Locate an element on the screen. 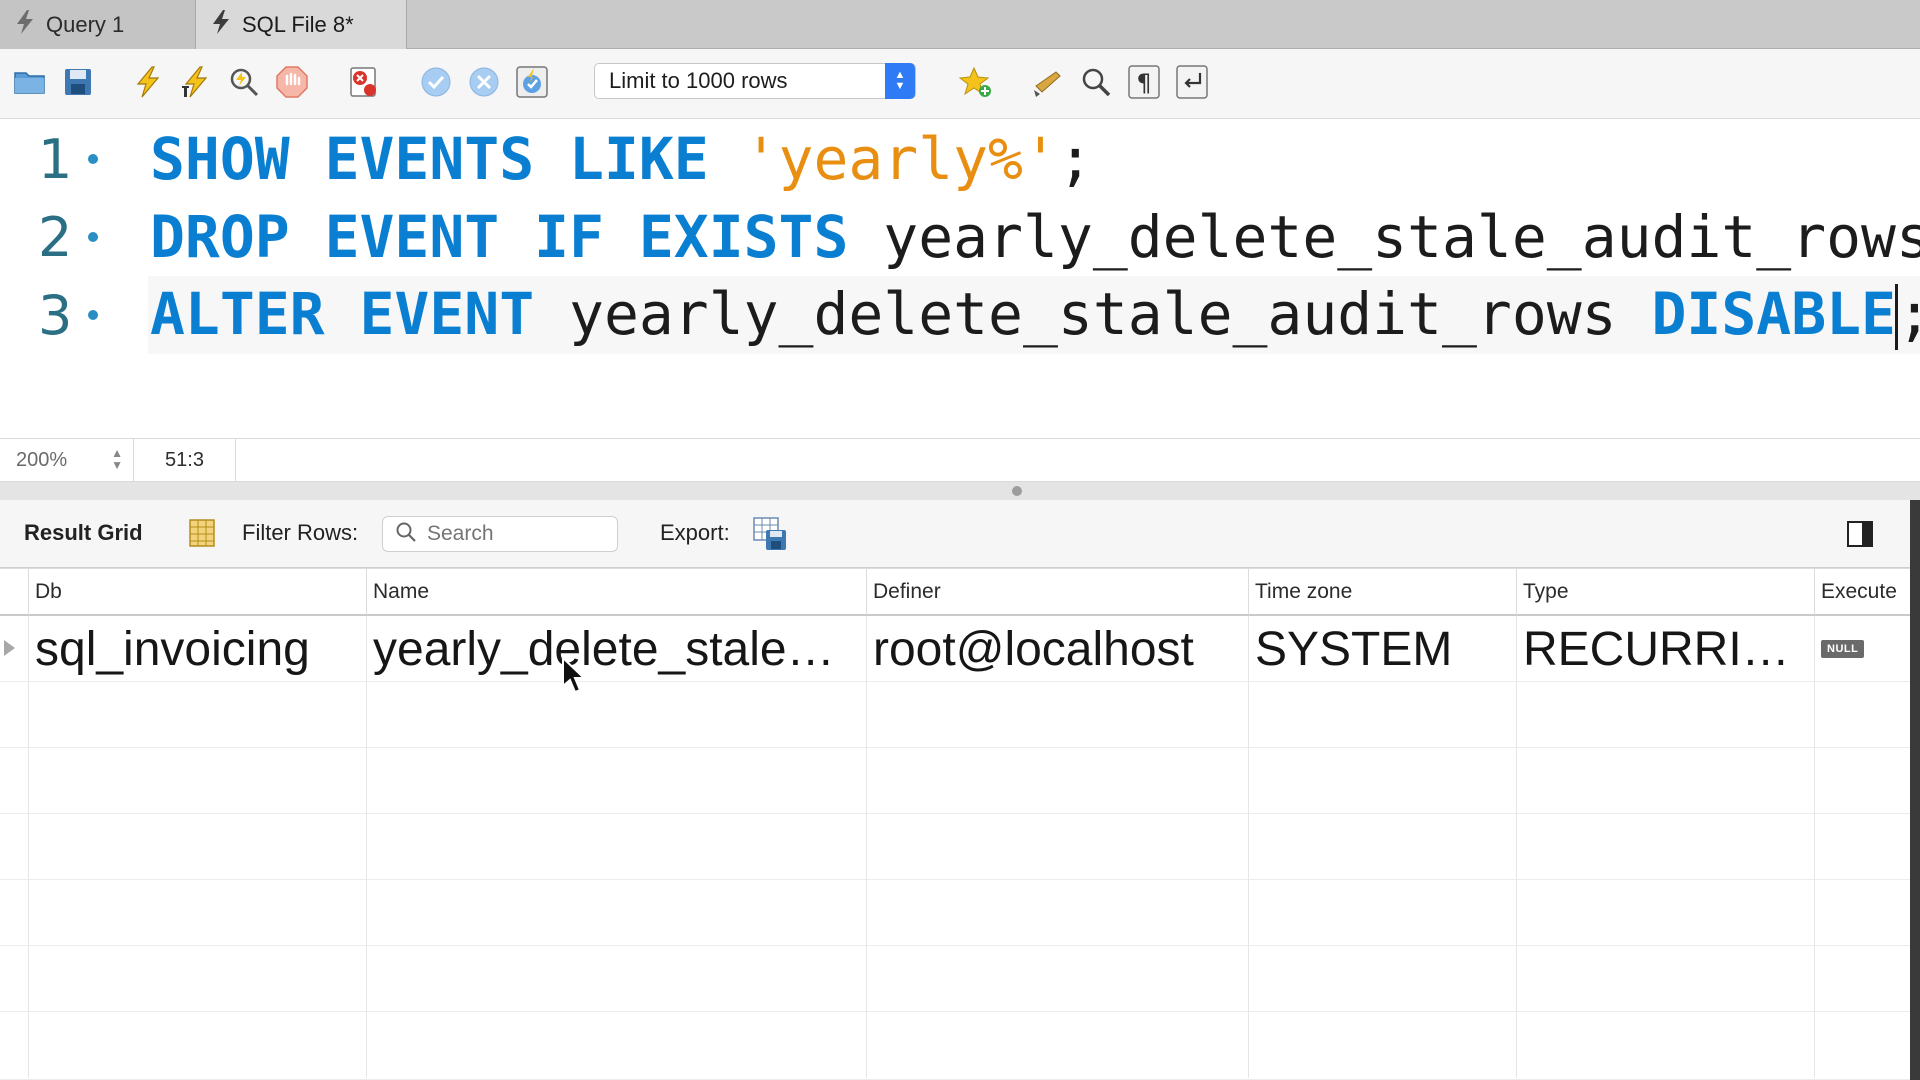 This screenshot has width=1920, height=1080. column-header-name: Name is located at coordinates (616, 592).